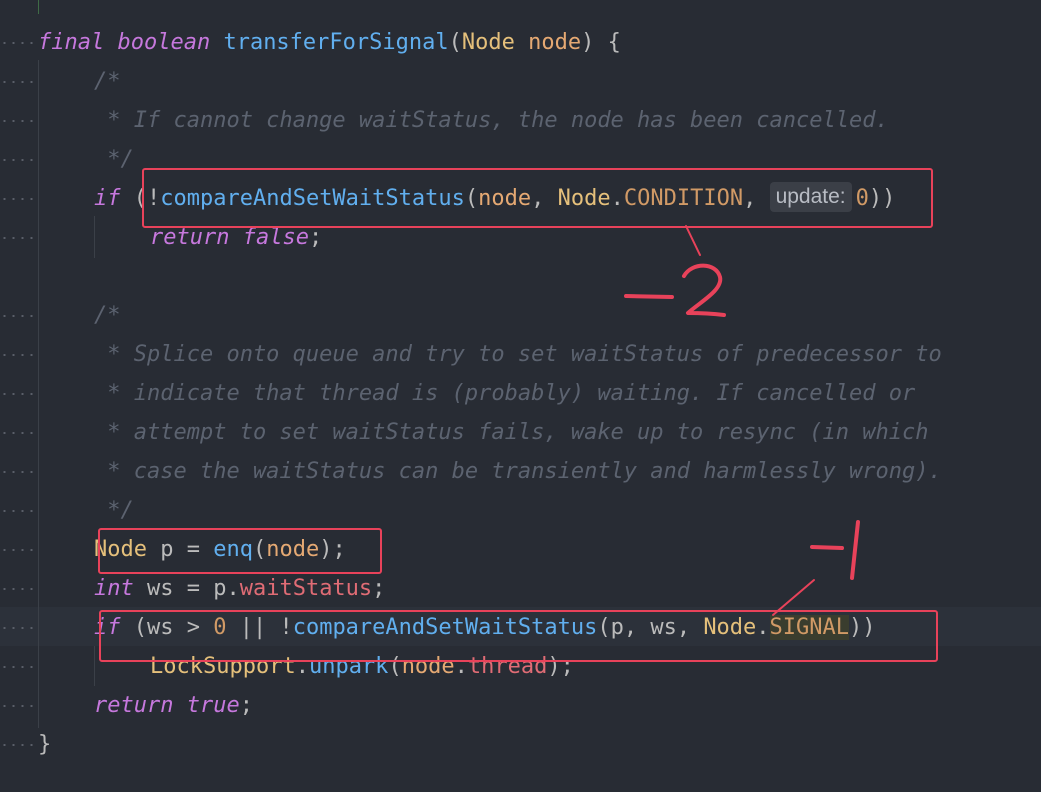 This screenshot has width=1041, height=792. What do you see at coordinates (675, 271) in the screenshot?
I see `annotation-minus-two` at bounding box center [675, 271].